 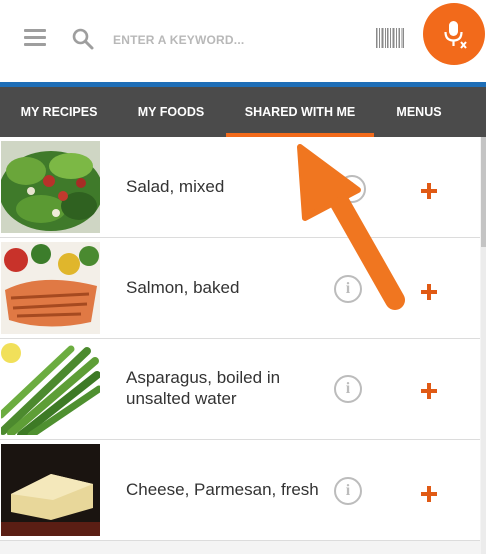 What do you see at coordinates (83, 39) in the screenshot?
I see `search-icon` at bounding box center [83, 39].